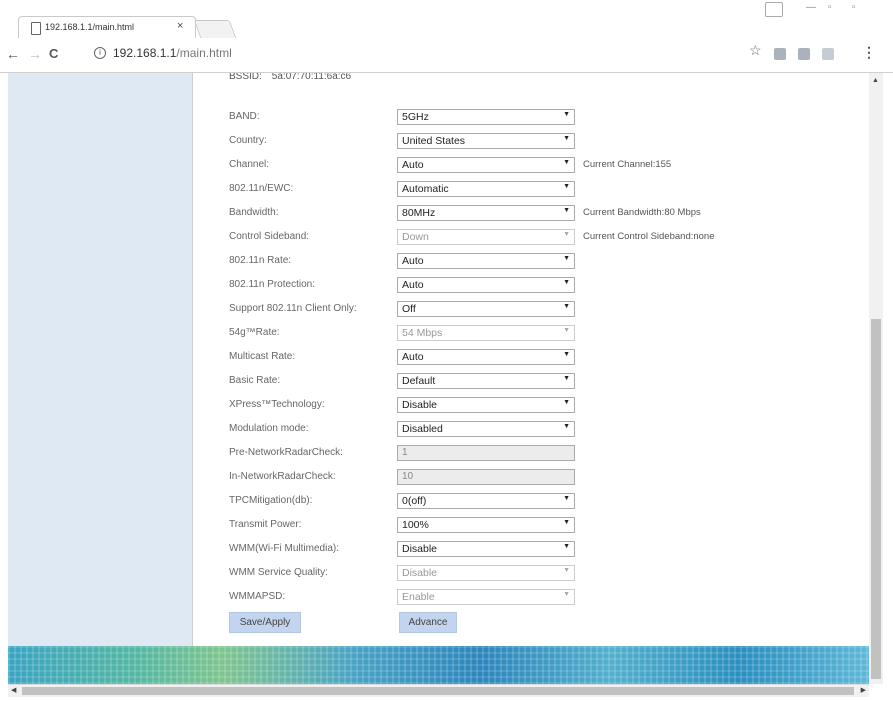 This screenshot has height=701, width=893. What do you see at coordinates (486, 597) in the screenshot?
I see `wmmapsd-select: Enable ▼` at bounding box center [486, 597].